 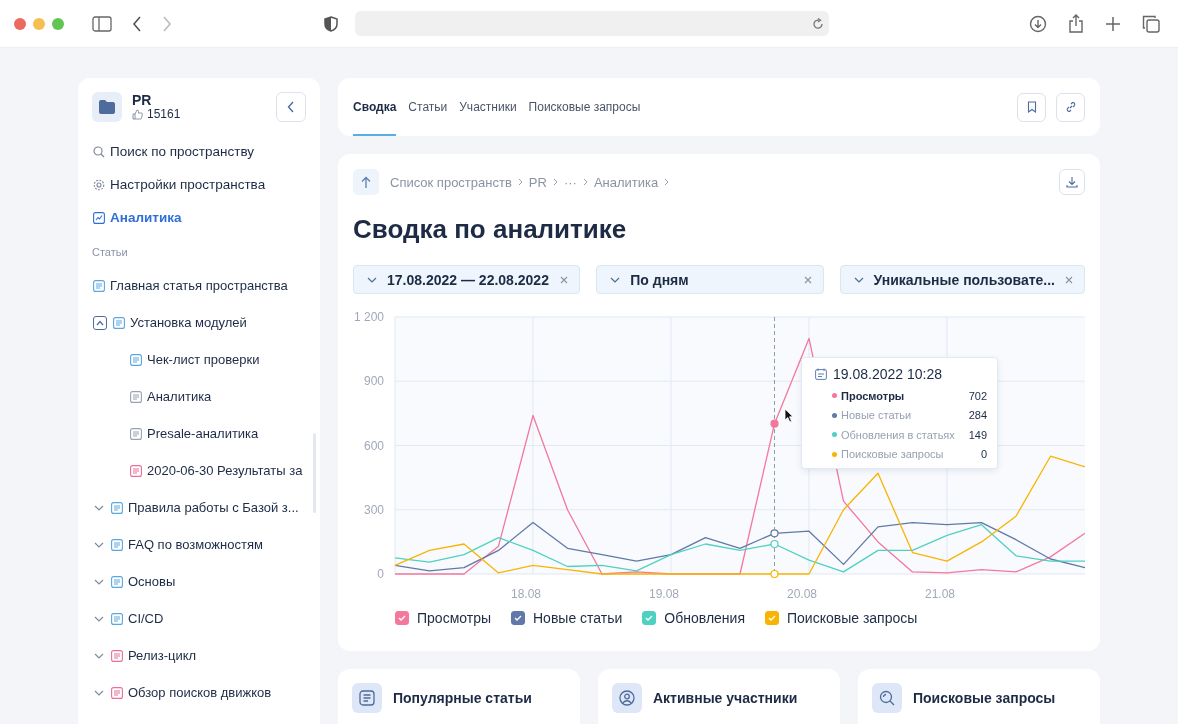 I want to click on back-icon, so click(x=137, y=23).